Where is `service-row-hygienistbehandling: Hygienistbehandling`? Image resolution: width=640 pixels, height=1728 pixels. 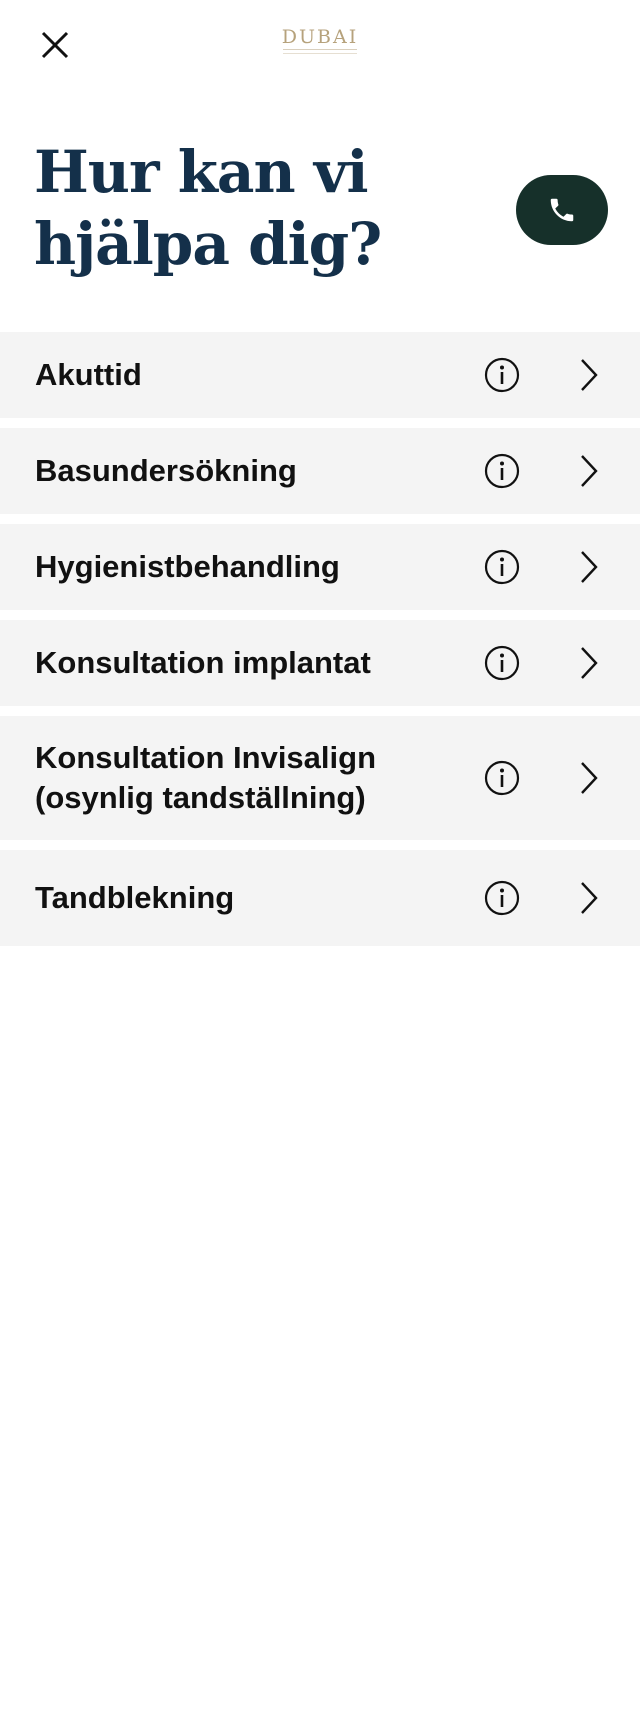
service-row-hygienistbehandling: Hygienistbehandling is located at coordinates (320, 567).